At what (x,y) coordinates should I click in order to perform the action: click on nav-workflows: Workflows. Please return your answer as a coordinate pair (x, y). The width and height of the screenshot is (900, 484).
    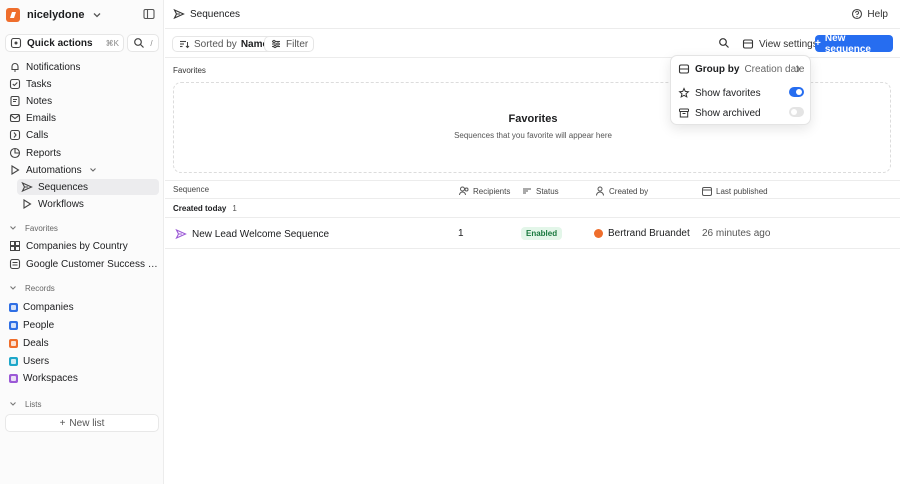
    Looking at the image, I should click on (88, 204).